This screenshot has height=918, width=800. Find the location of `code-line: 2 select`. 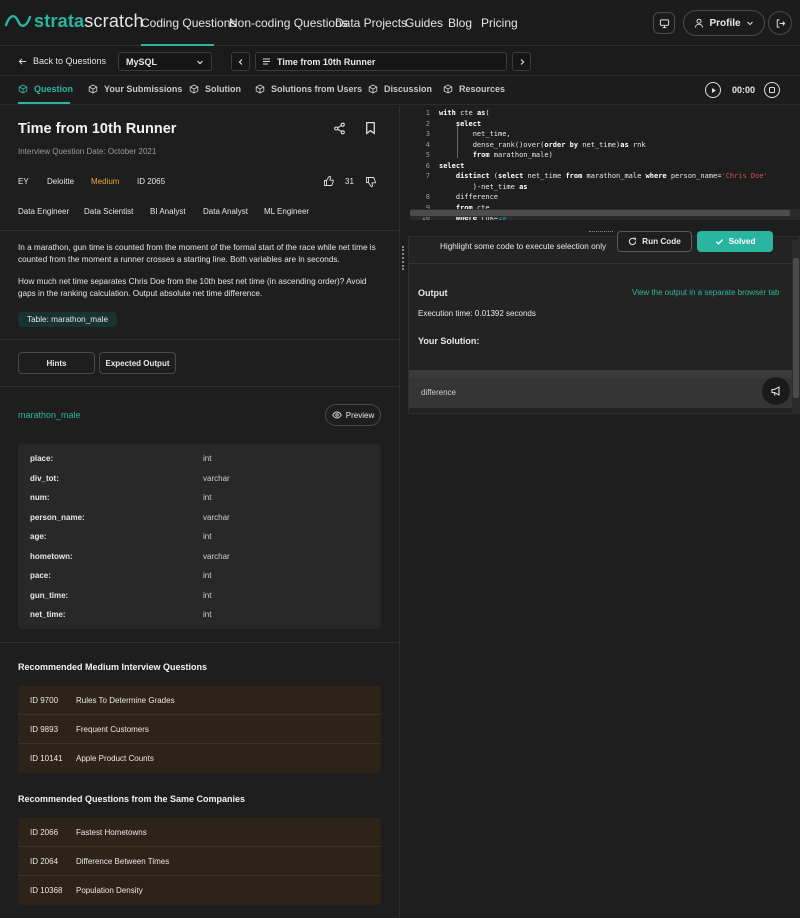

code-line: 2 select is located at coordinates (605, 124).